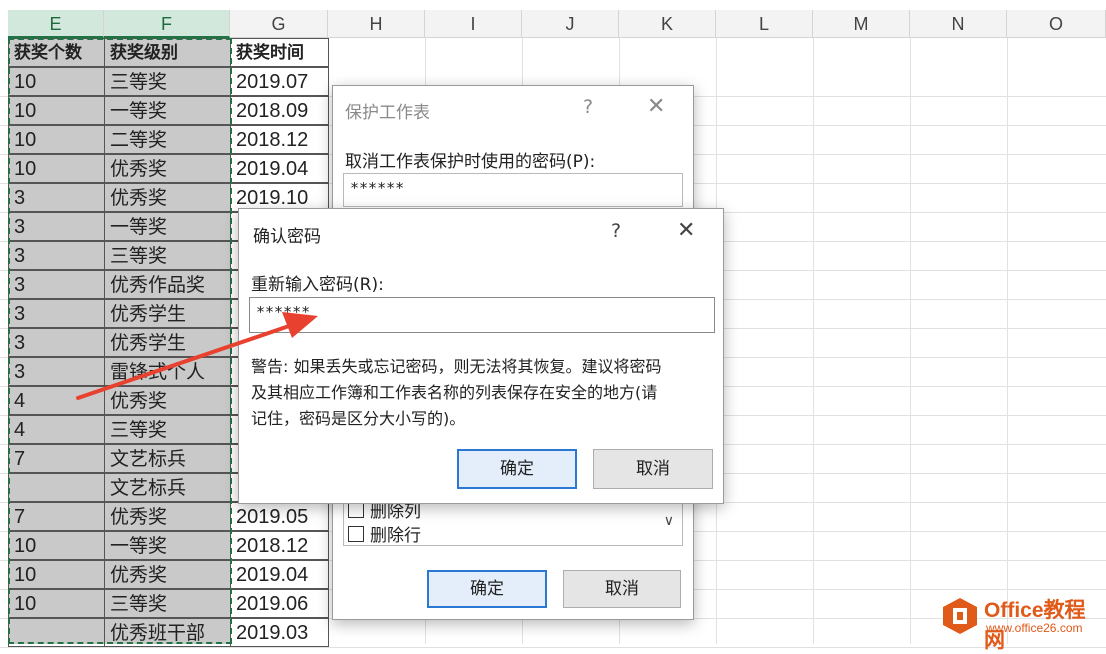 Image resolution: width=1106 pixels, height=654 pixels. What do you see at coordinates (456, 366) in the screenshot?
I see `warning-line: 警告: 如果丢失或忘记密码，则无法将其恢复。建议将密码` at bounding box center [456, 366].